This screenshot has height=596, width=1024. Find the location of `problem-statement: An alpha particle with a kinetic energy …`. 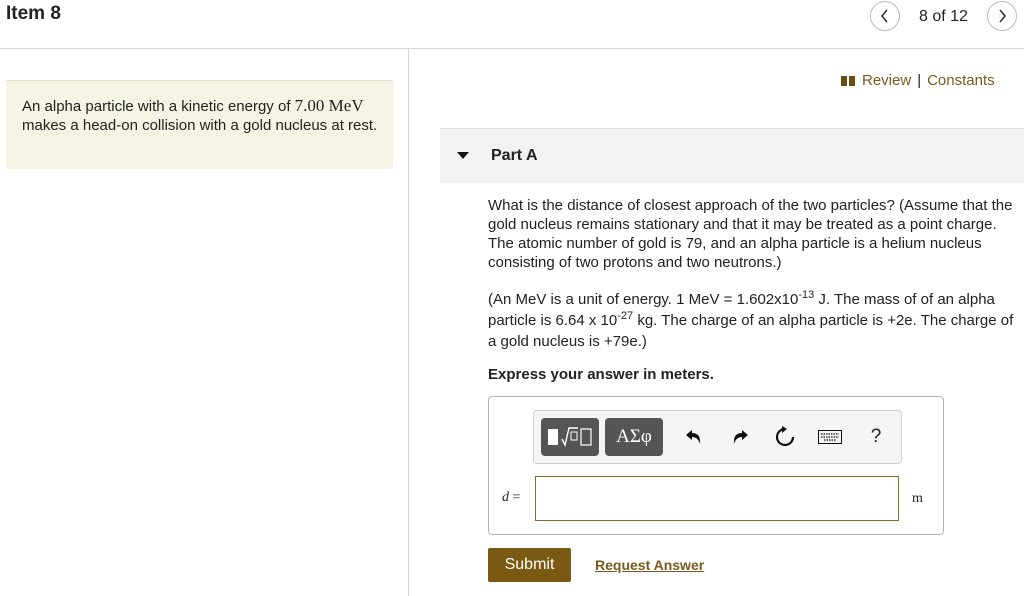

problem-statement: An alpha particle with a kinetic energy … is located at coordinates (202, 115).